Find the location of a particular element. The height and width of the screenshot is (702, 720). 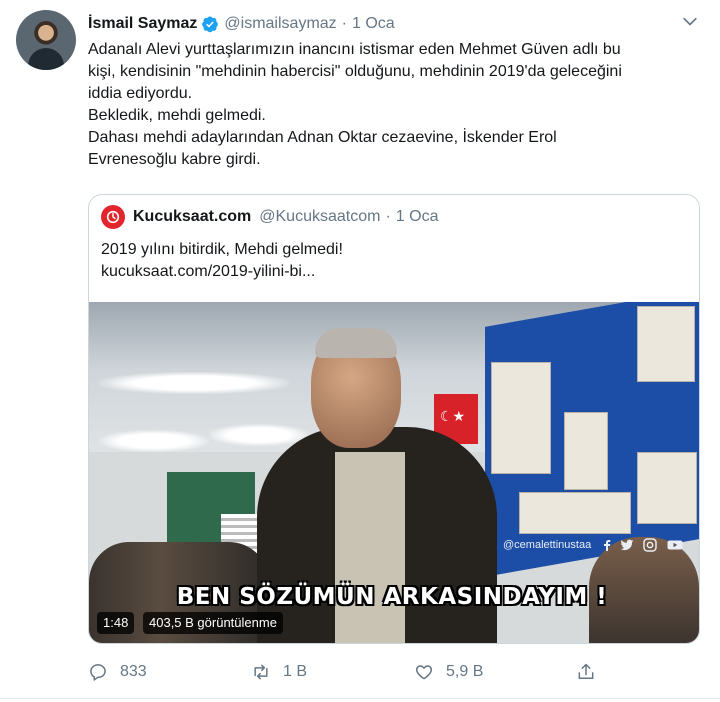

instagram-icon is located at coordinates (650, 545).